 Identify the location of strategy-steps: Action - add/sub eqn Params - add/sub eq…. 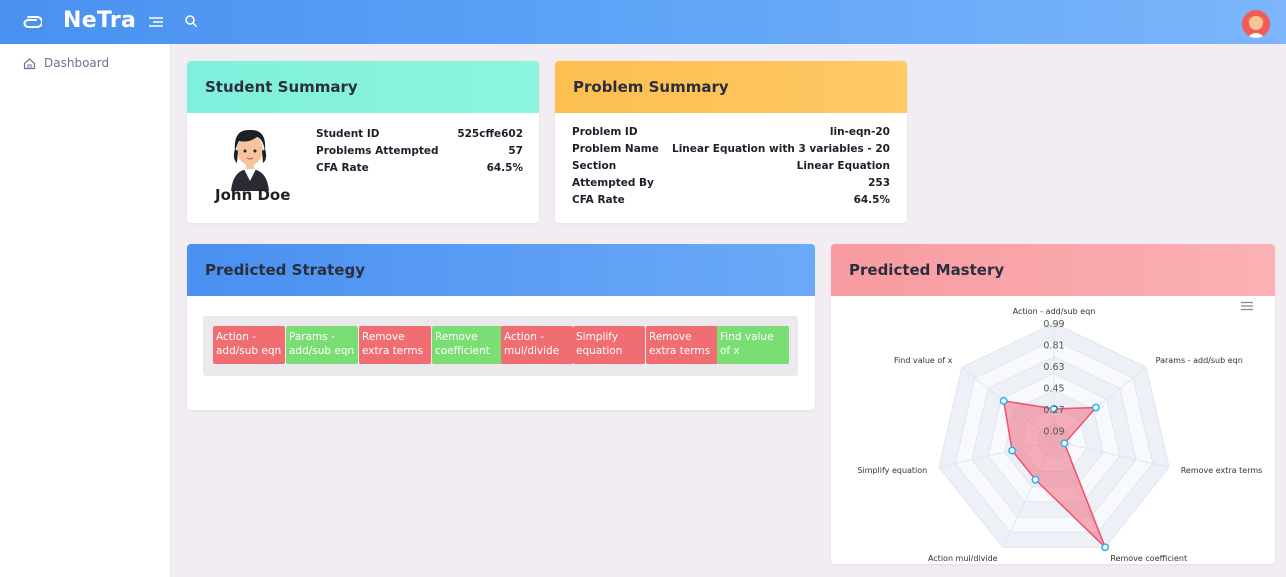
(500, 346).